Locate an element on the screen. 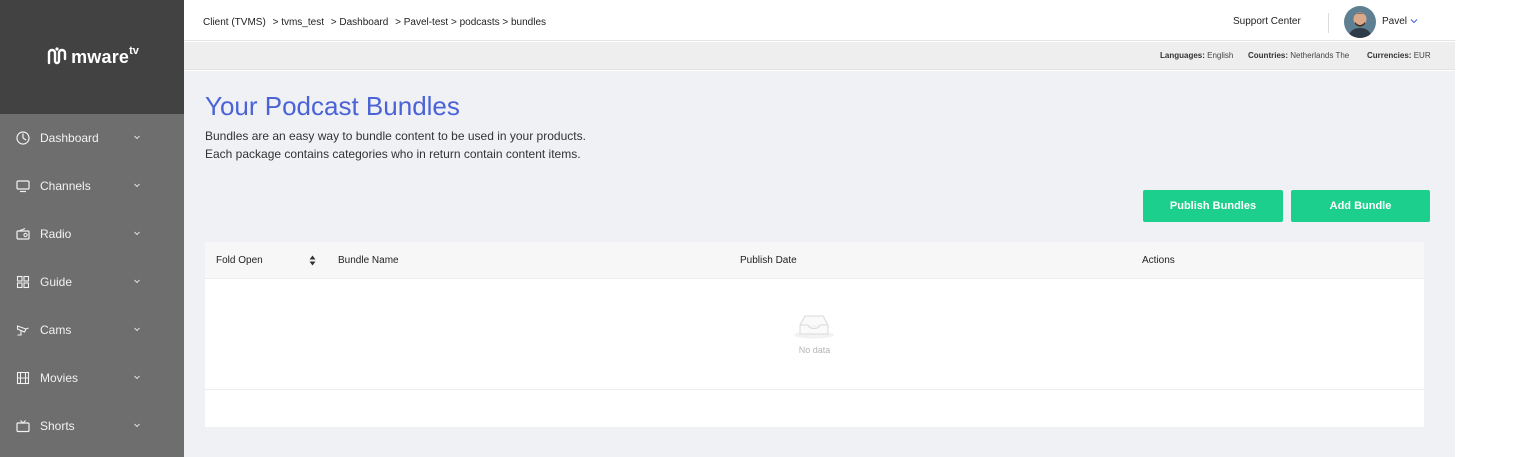  brand-suffix: tv is located at coordinates (134, 51).